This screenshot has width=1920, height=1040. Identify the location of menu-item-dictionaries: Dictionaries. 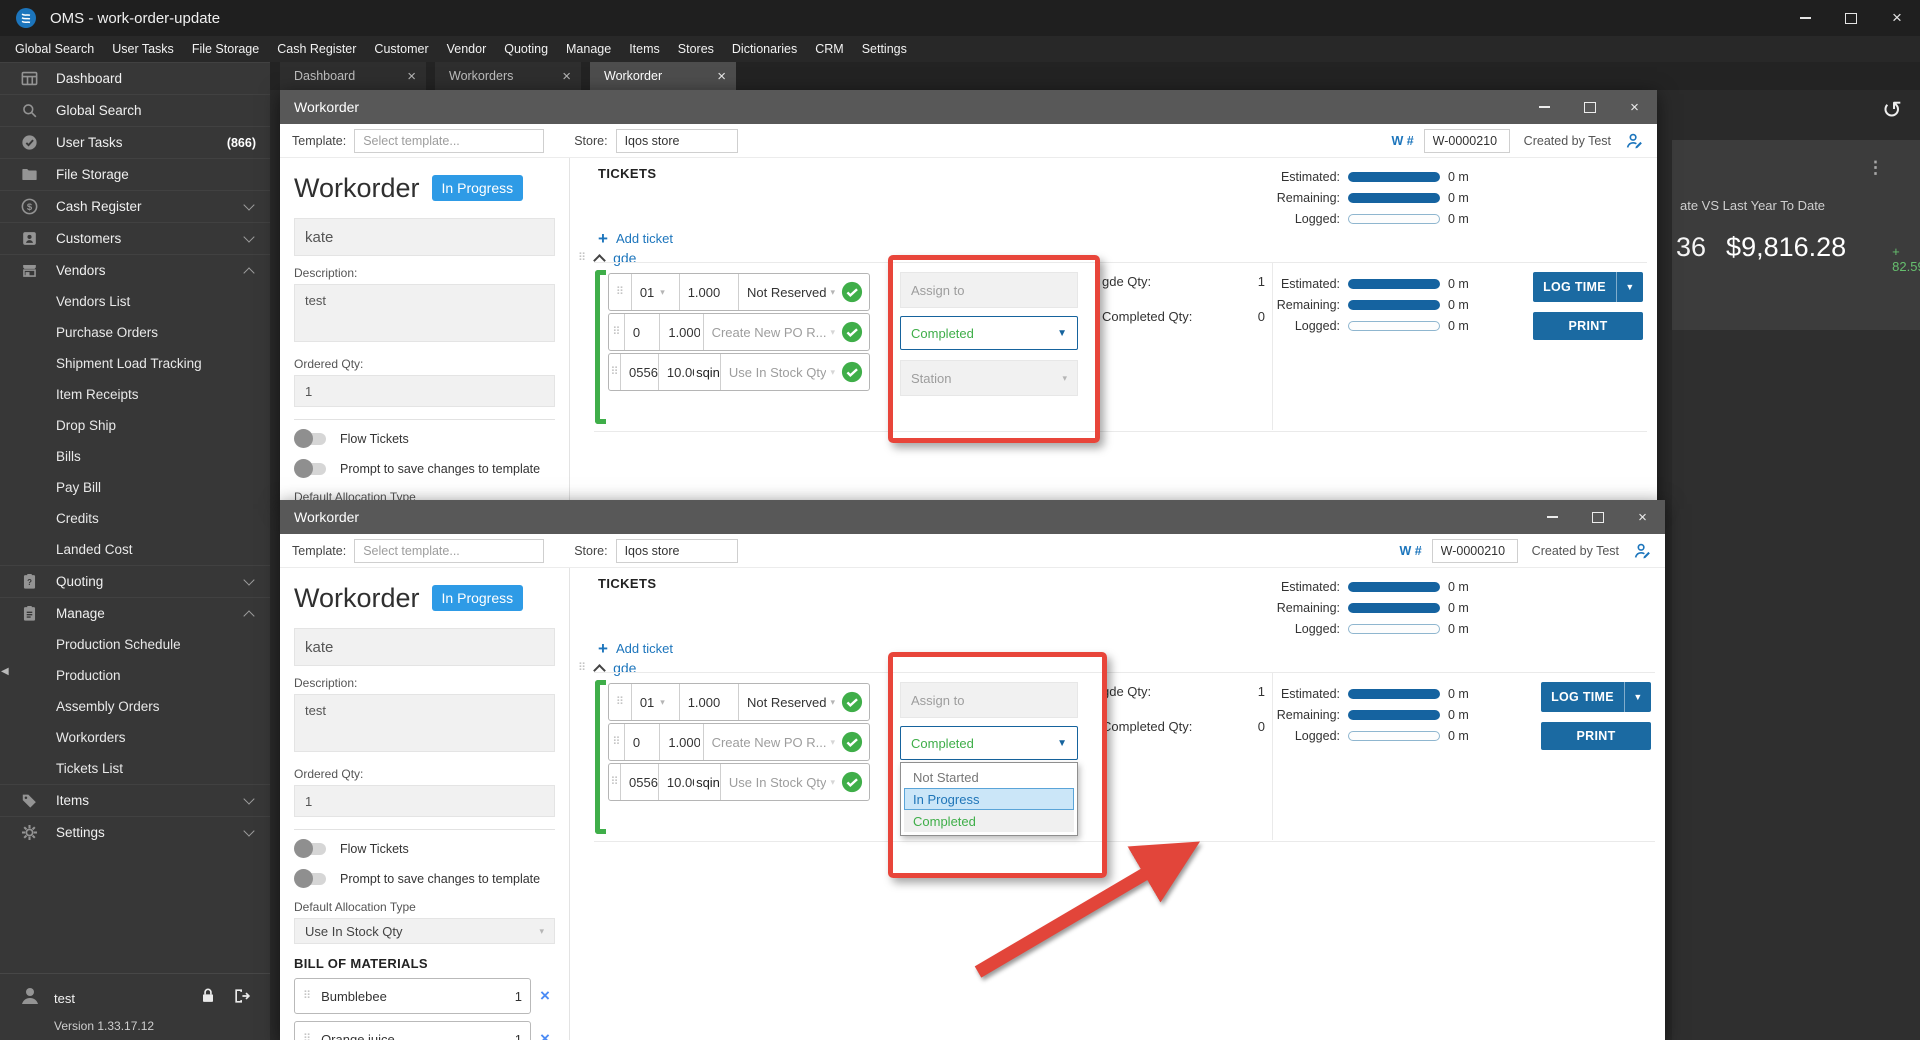
(764, 49).